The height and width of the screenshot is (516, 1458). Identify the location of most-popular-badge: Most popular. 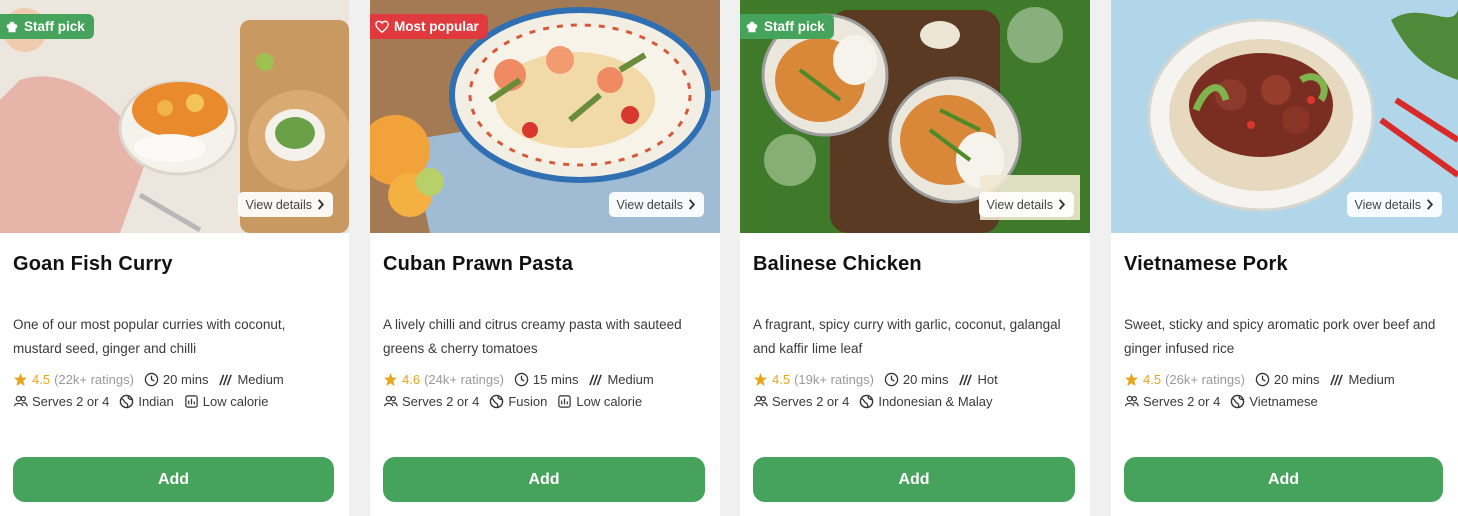
(429, 26).